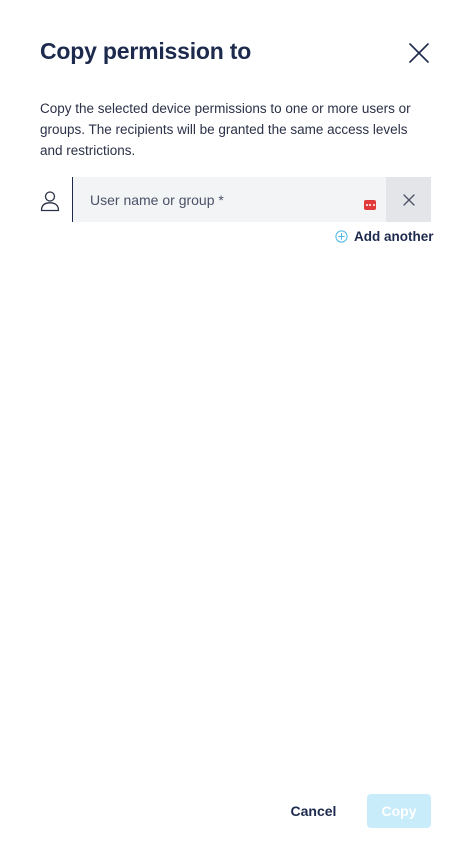  I want to click on close-button, so click(419, 53).